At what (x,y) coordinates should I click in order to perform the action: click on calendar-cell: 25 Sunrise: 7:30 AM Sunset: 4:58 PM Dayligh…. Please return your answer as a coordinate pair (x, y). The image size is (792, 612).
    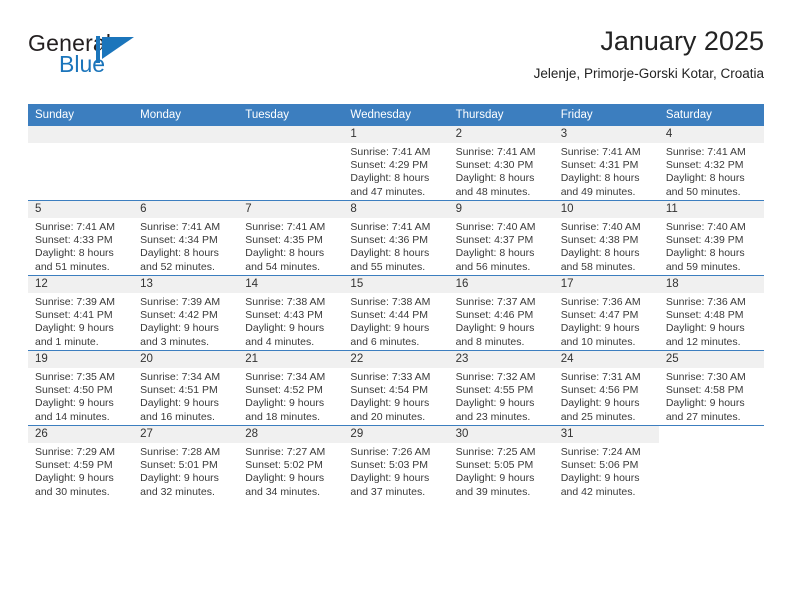
    Looking at the image, I should click on (711, 388).